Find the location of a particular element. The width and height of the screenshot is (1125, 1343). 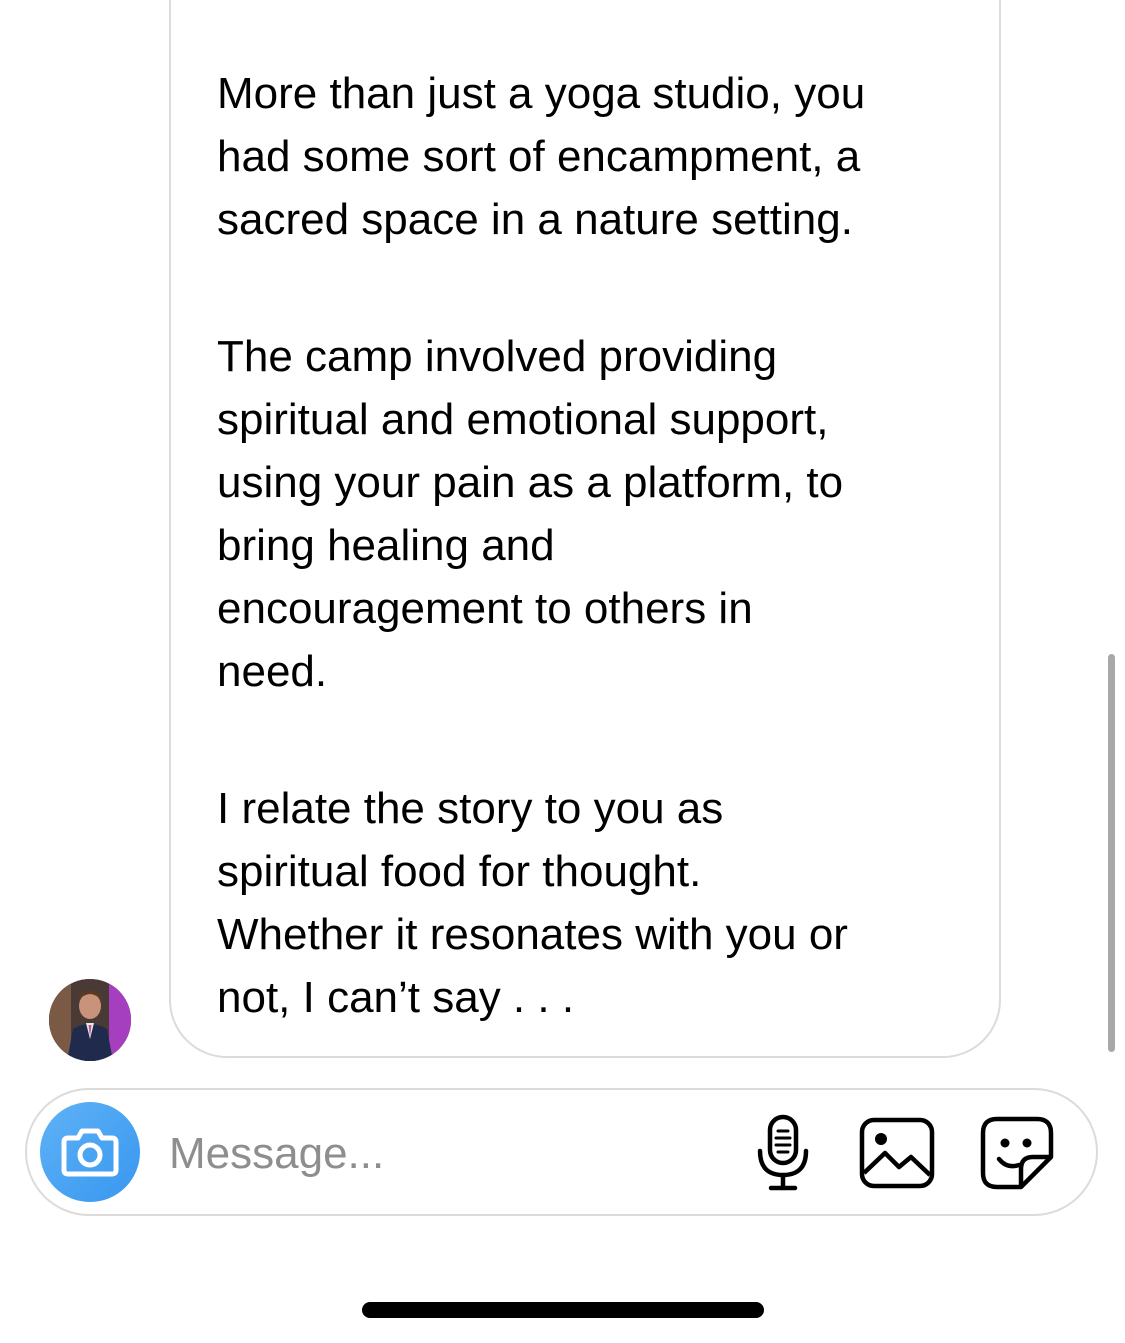

home-indicator is located at coordinates (563, 1310).